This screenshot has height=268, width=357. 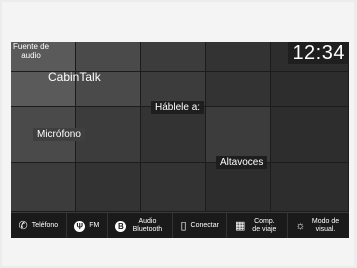 I want to click on speakers-tile, so click(x=238, y=135).